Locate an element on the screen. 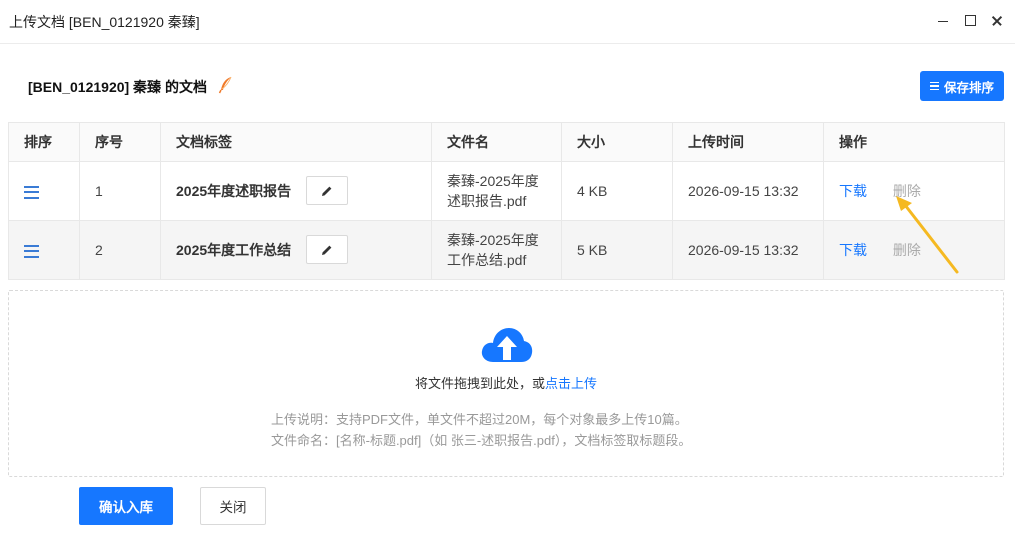 This screenshot has width=1015, height=540. title-bar: 上传文档 [BEN_0121920 秦臻] is located at coordinates (507, 22).